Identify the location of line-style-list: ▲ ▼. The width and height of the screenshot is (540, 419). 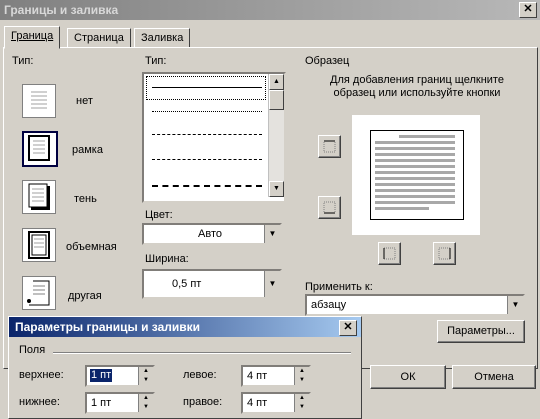
(214, 137).